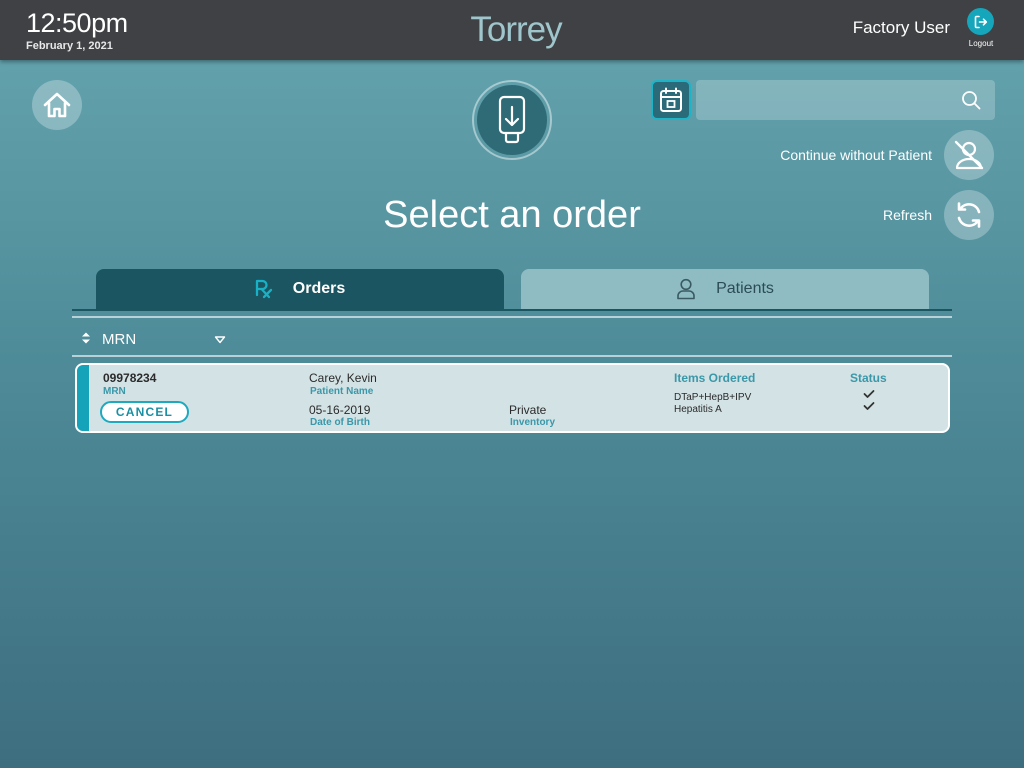  I want to click on sort-field-dropdown, so click(220, 341).